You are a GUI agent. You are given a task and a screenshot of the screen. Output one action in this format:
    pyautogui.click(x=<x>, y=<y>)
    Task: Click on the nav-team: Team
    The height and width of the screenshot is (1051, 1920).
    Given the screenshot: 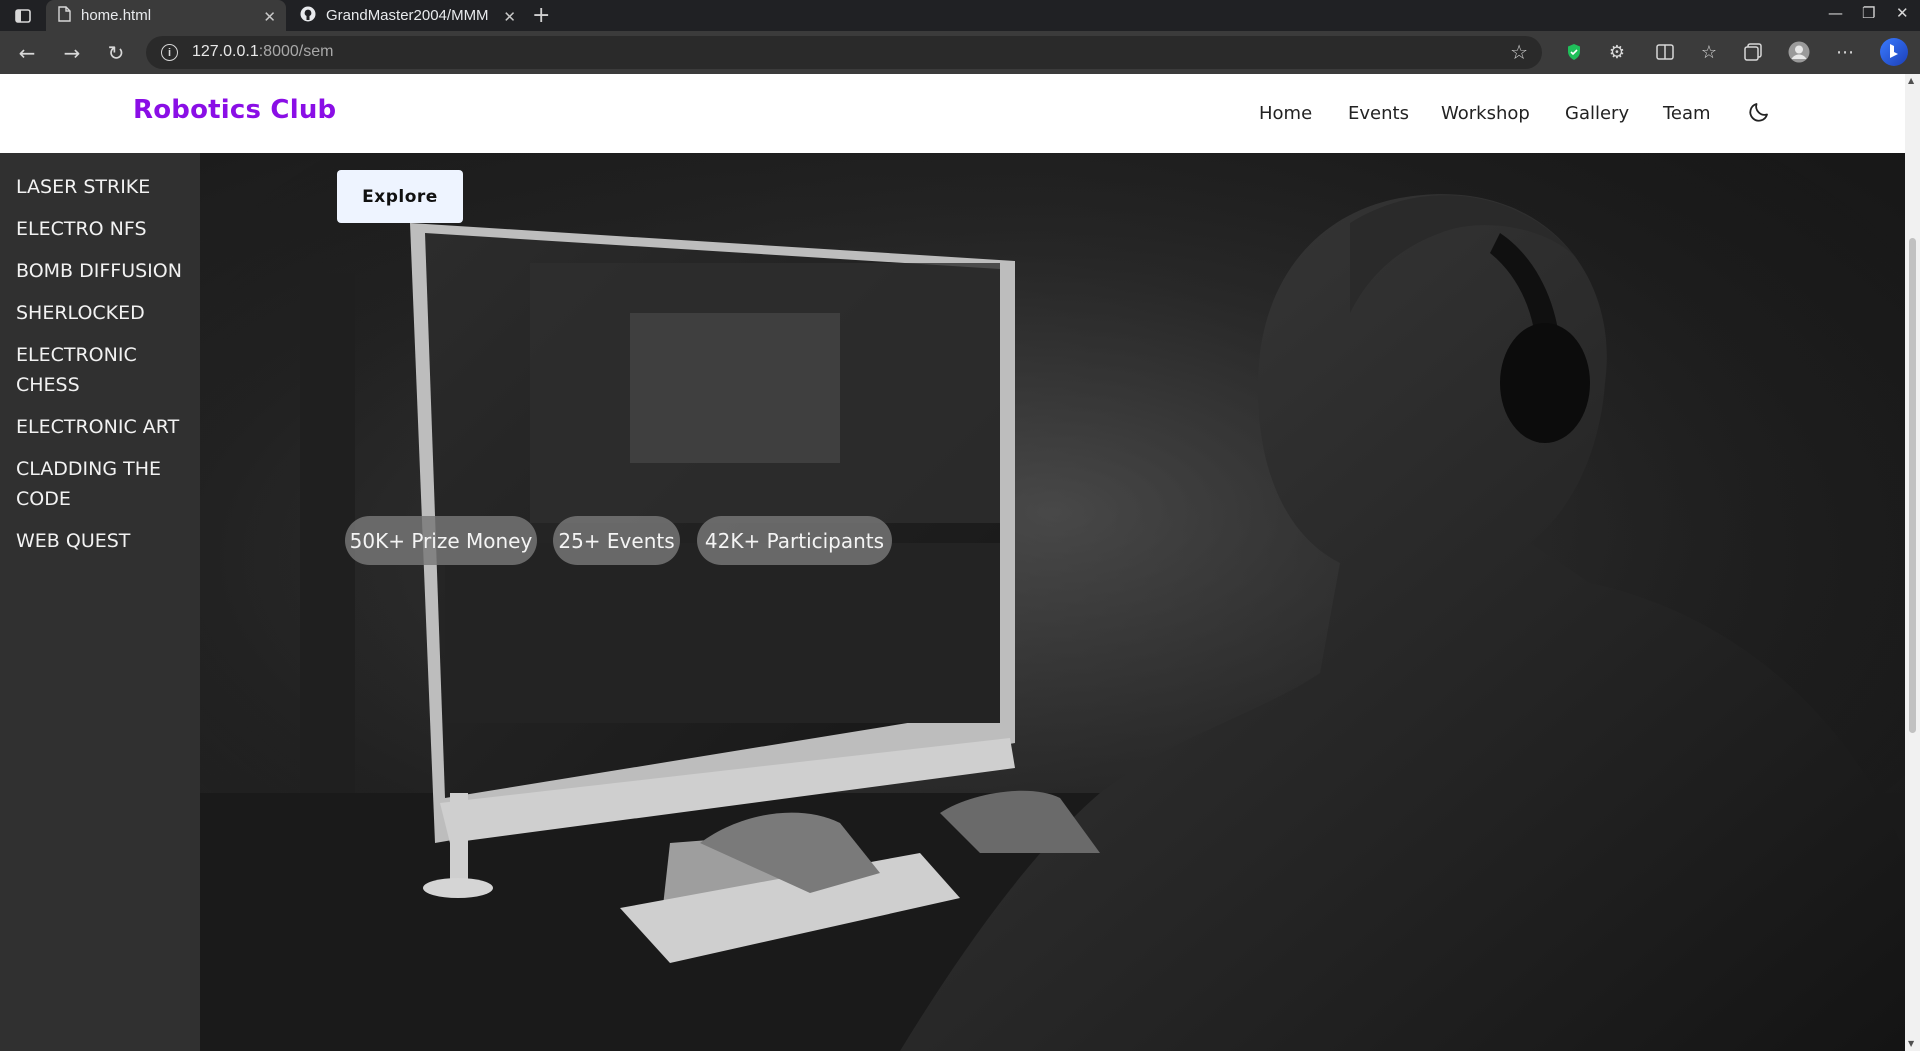 What is the action you would take?
    pyautogui.click(x=1687, y=113)
    